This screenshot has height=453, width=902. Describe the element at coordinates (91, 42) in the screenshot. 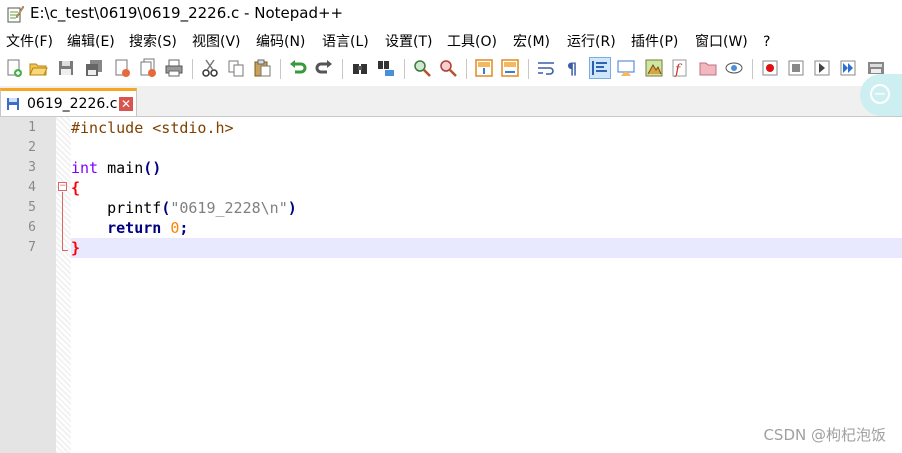

I see `menu-edit: 编辑(E)` at that location.